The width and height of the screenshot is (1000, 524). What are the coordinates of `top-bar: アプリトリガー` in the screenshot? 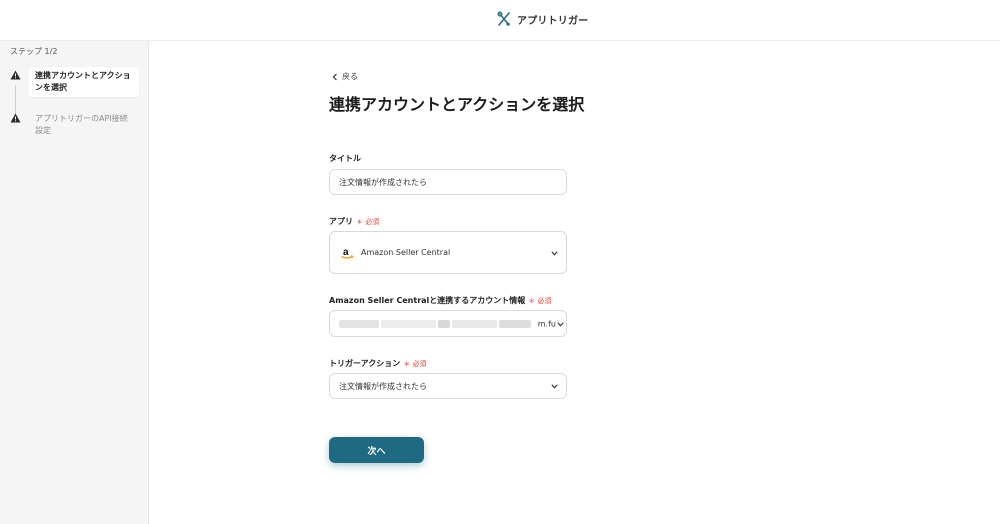 It's located at (500, 20).